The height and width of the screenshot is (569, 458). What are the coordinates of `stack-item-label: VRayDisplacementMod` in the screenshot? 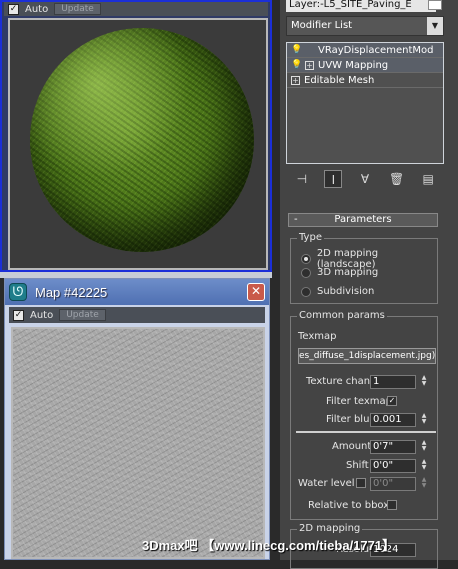 It's located at (376, 50).